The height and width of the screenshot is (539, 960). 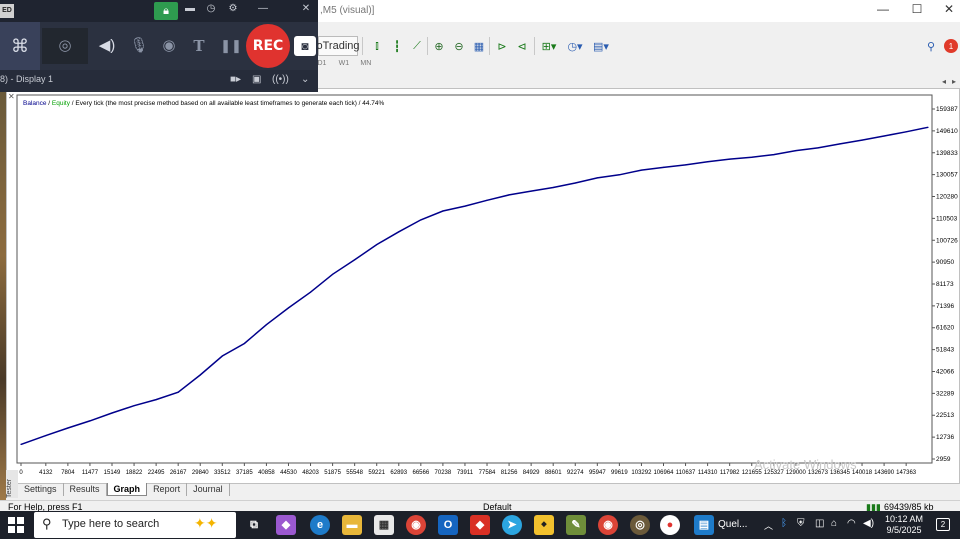 I want to click on notifications-badge: 2, so click(x=943, y=524).